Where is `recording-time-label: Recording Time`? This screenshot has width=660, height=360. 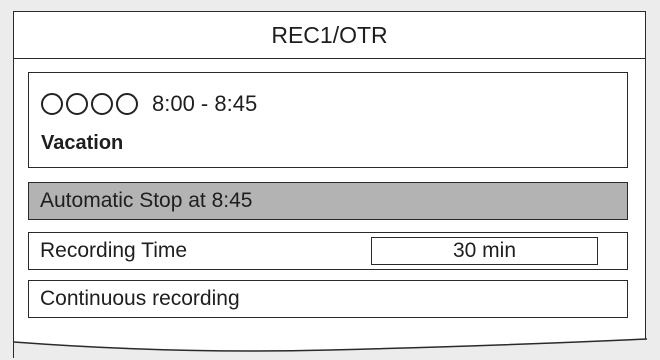
recording-time-label: Recording Time is located at coordinates (114, 250).